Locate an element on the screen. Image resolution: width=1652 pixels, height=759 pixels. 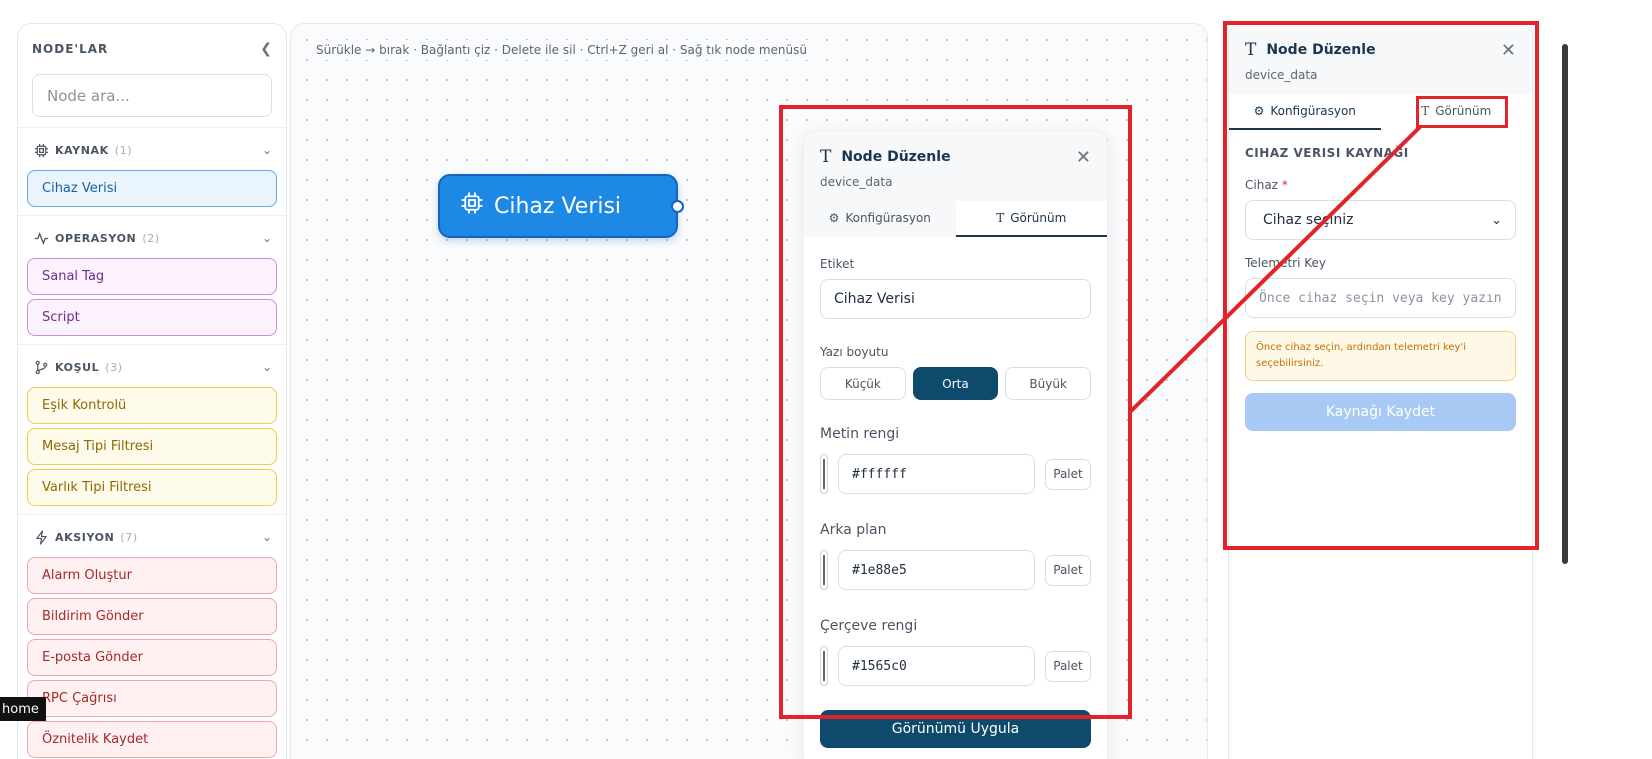
section-title: CIHAZ VERISI KAYNAĞI is located at coordinates (1327, 153).